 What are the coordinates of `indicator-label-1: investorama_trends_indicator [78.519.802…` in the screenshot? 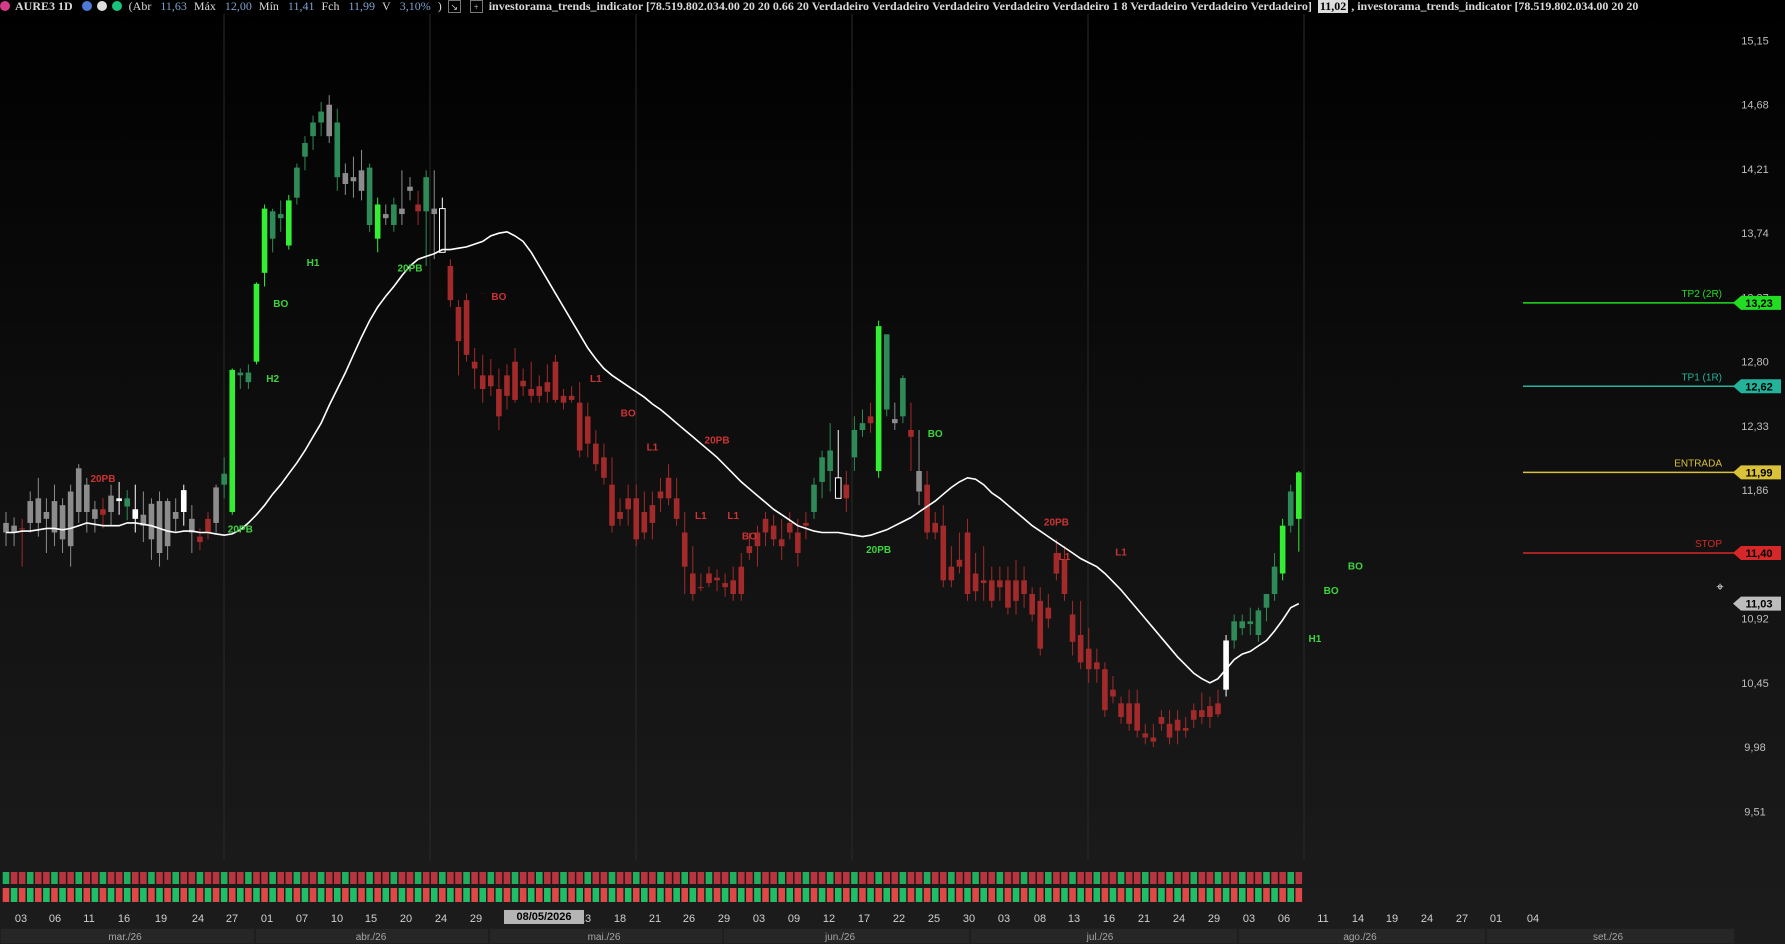 It's located at (900, 6).